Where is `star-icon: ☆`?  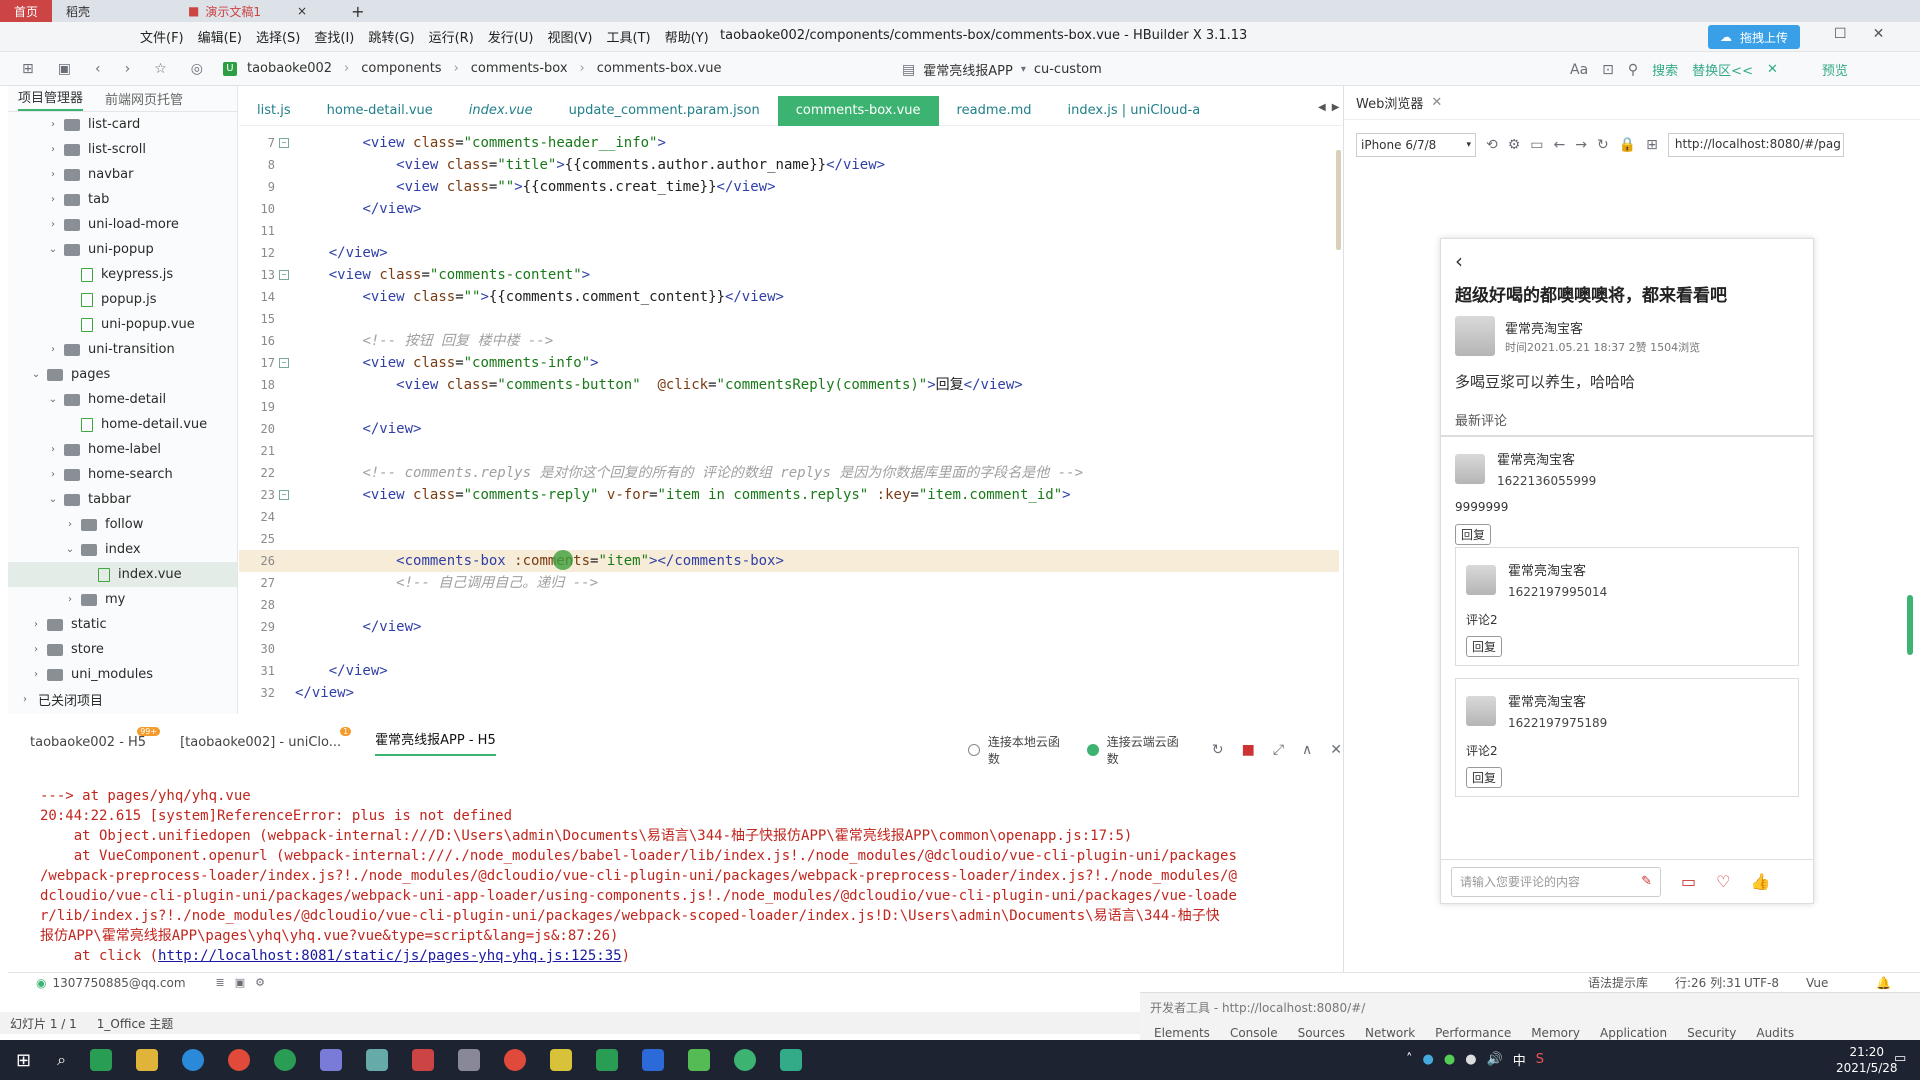 star-icon: ☆ is located at coordinates (160, 69).